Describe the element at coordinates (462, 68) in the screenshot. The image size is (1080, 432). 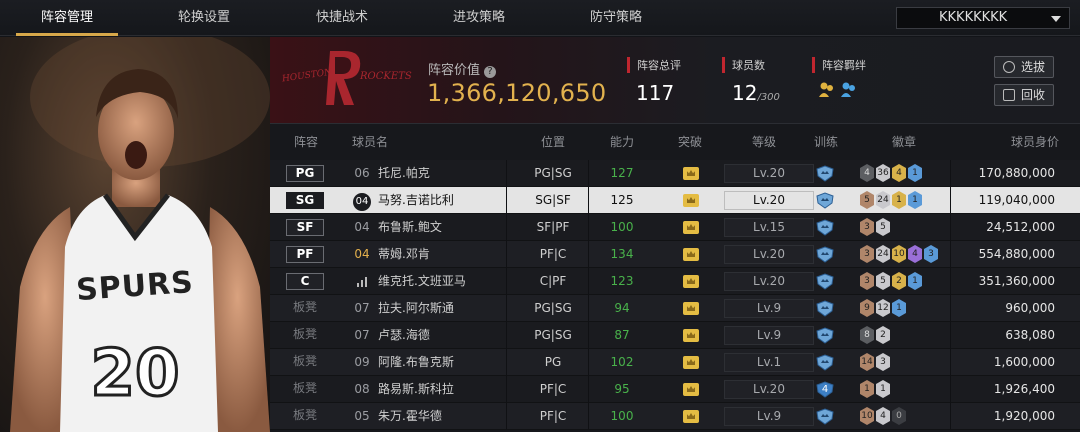
I see `lineup-value-label: 阵容价值?` at that location.